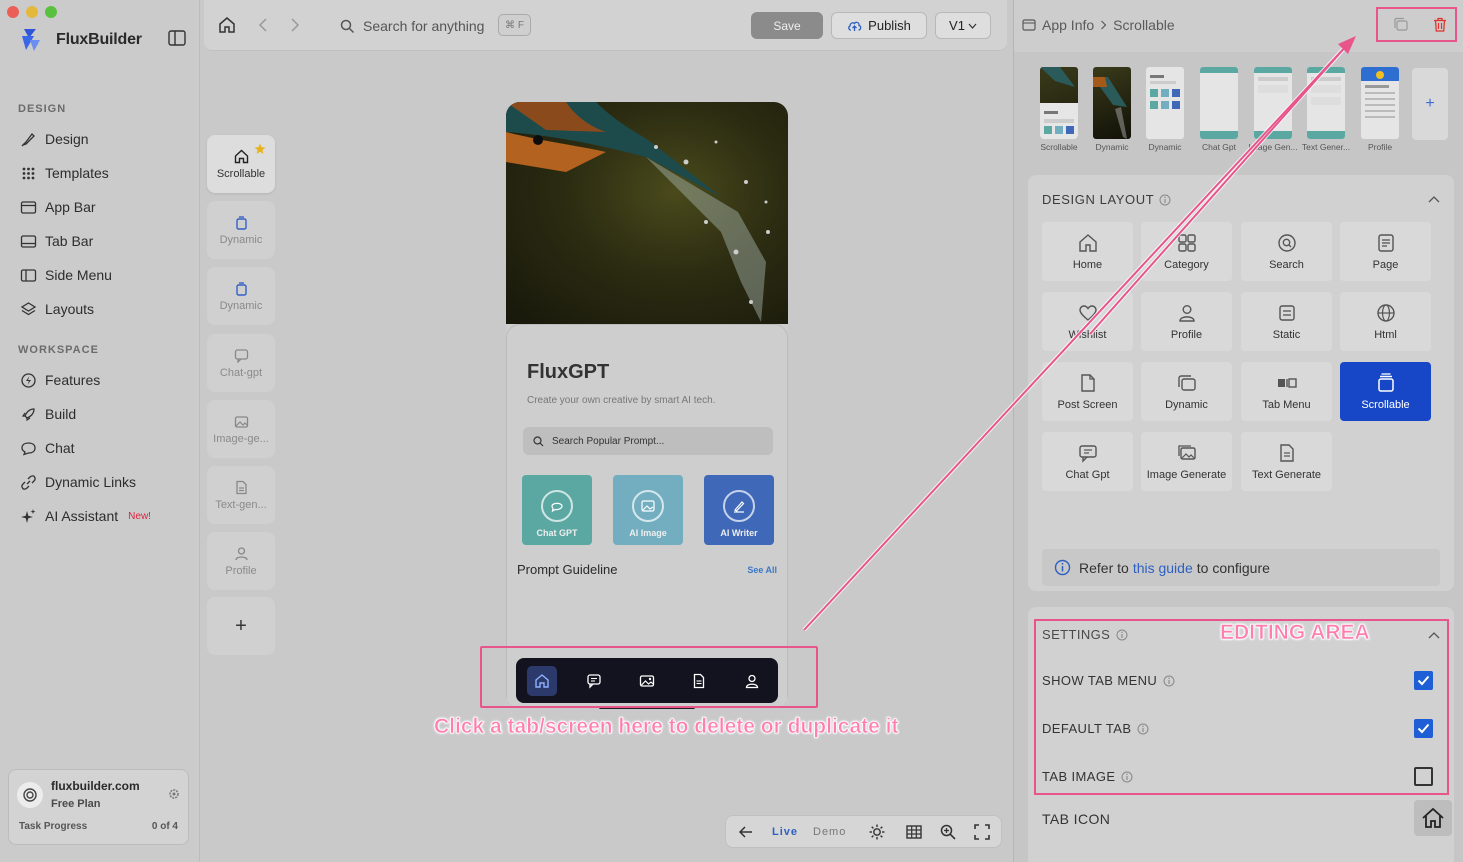 This screenshot has width=1463, height=862. Describe the element at coordinates (948, 832) in the screenshot. I see `zoom-in-icon` at that location.